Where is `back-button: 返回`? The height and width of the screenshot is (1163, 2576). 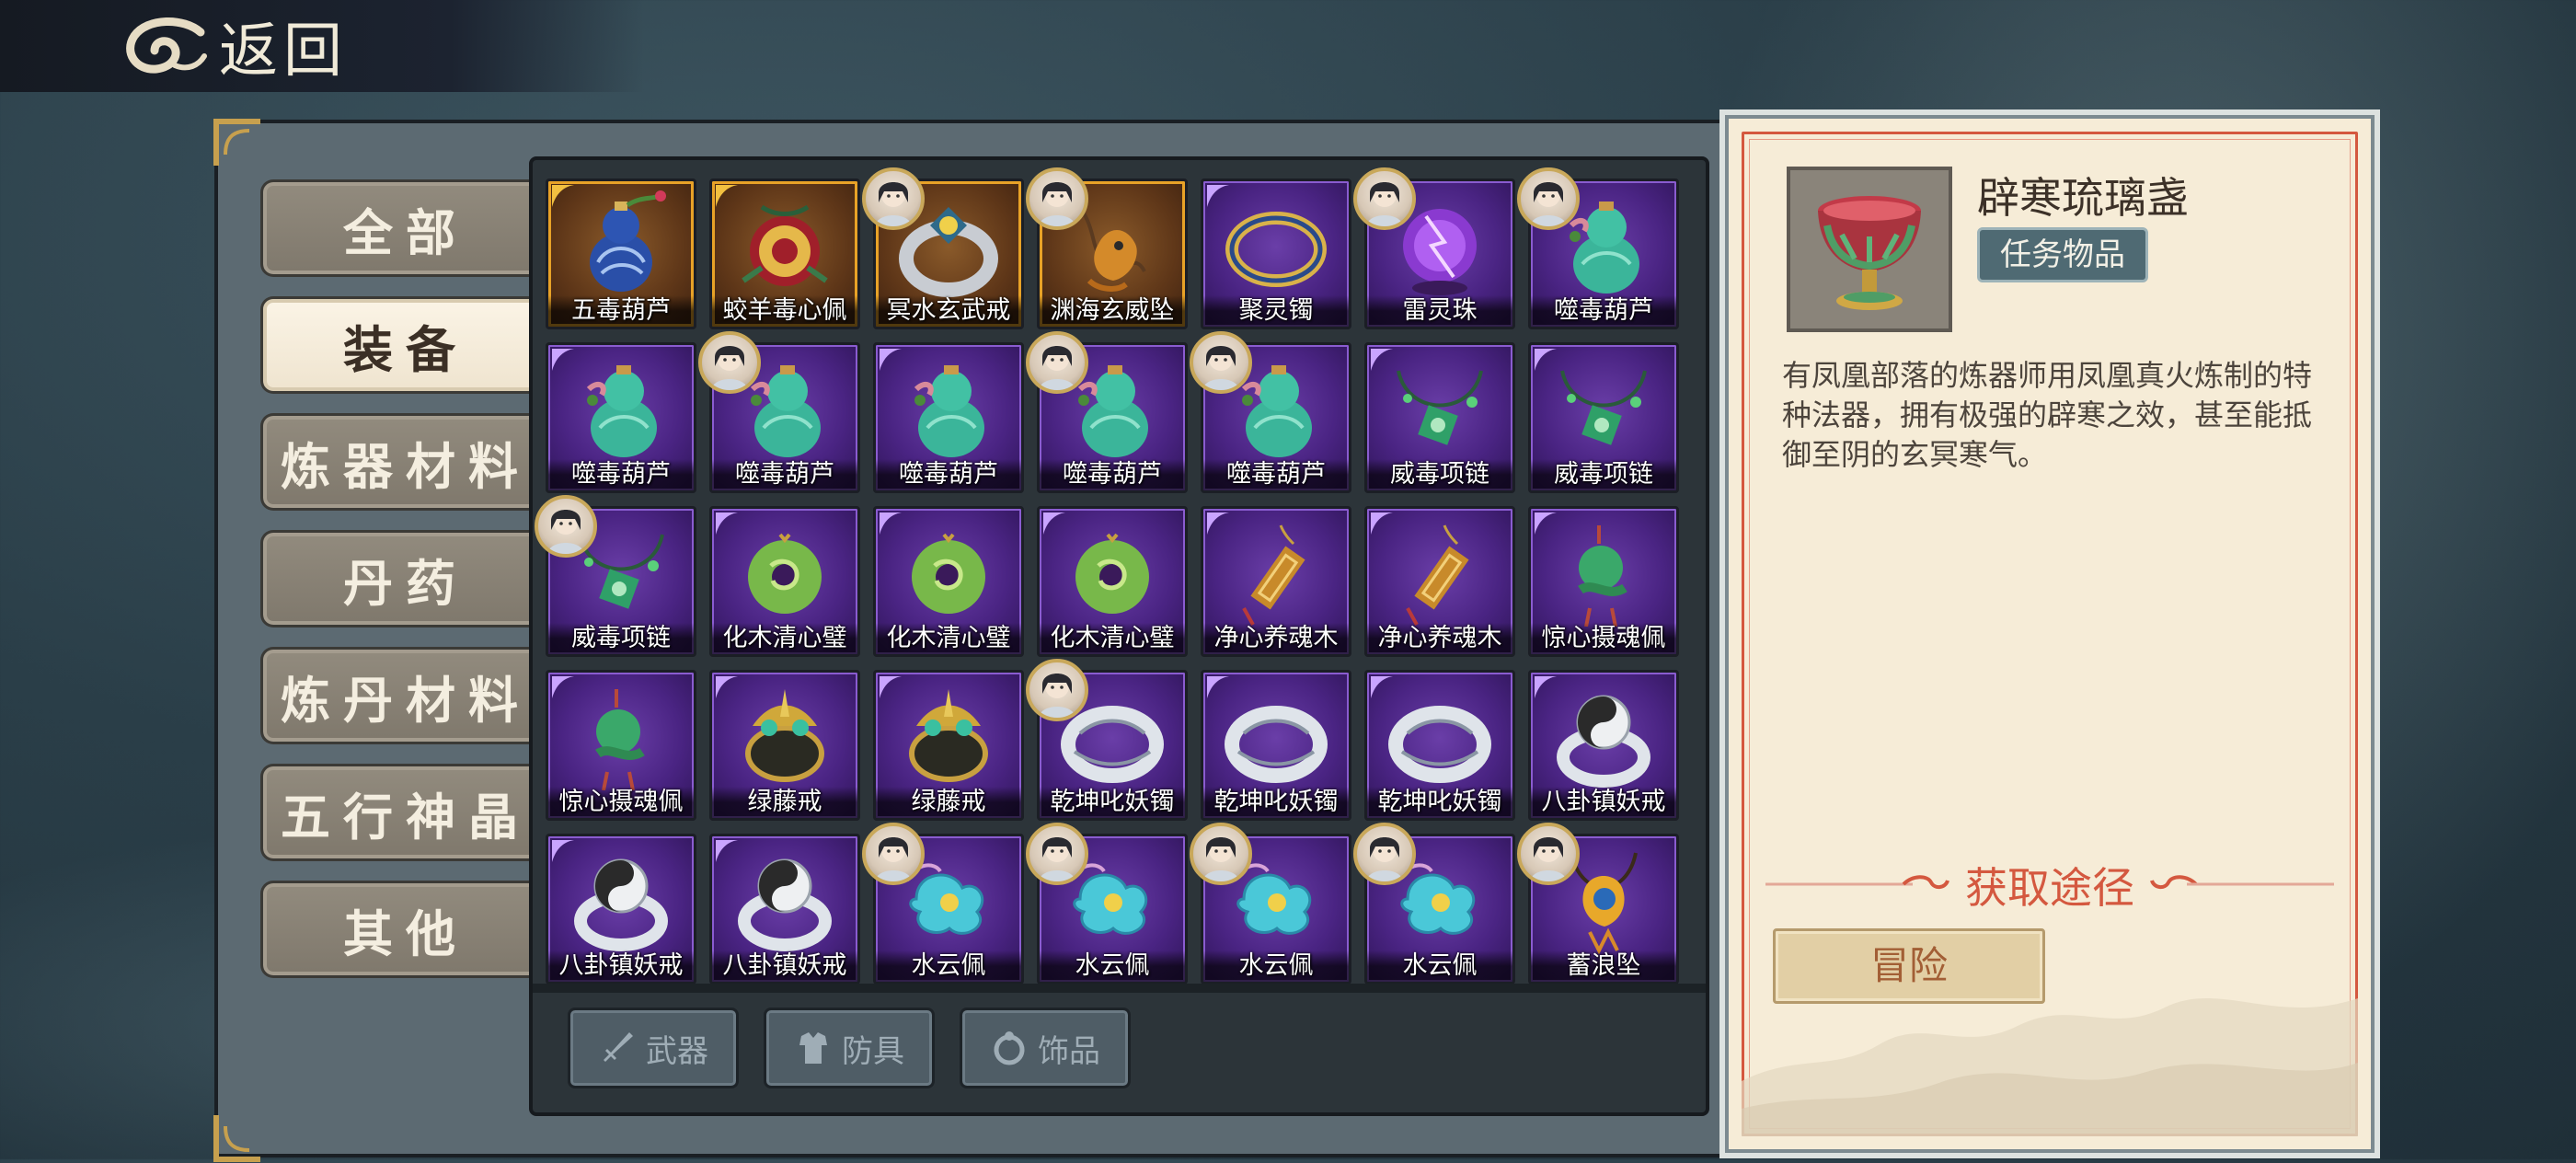 back-button: 返回 is located at coordinates (234, 47).